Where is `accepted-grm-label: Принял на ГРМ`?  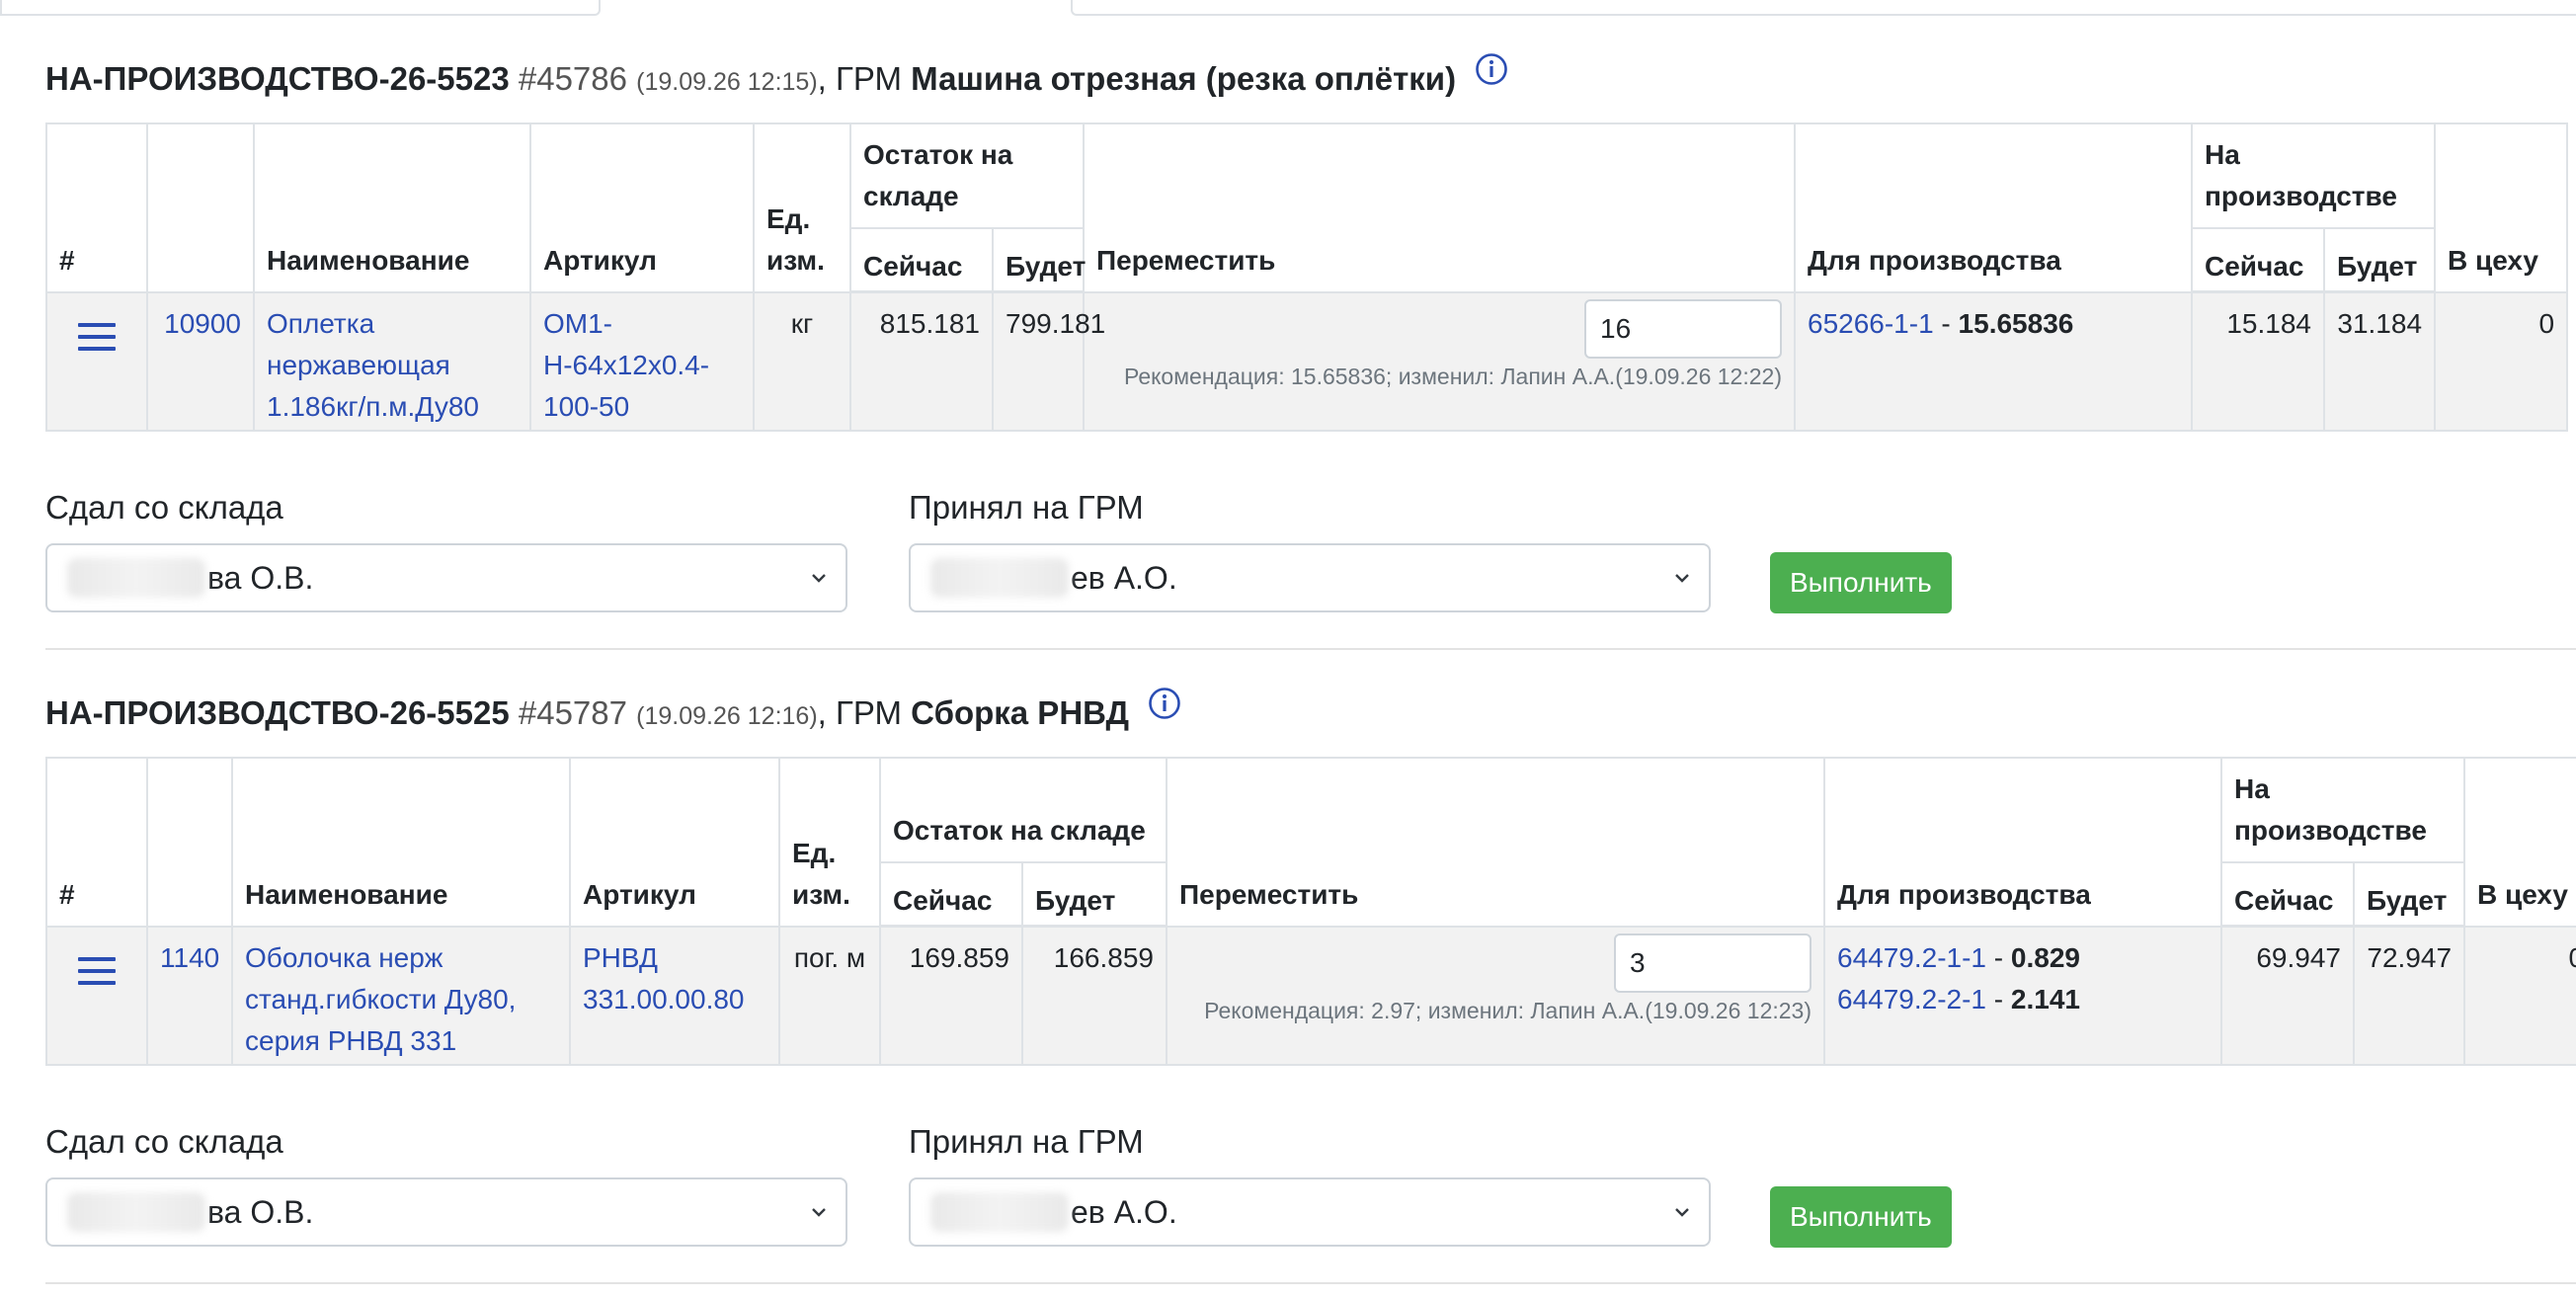
accepted-grm-label: Принял на ГРМ is located at coordinates (1026, 1141).